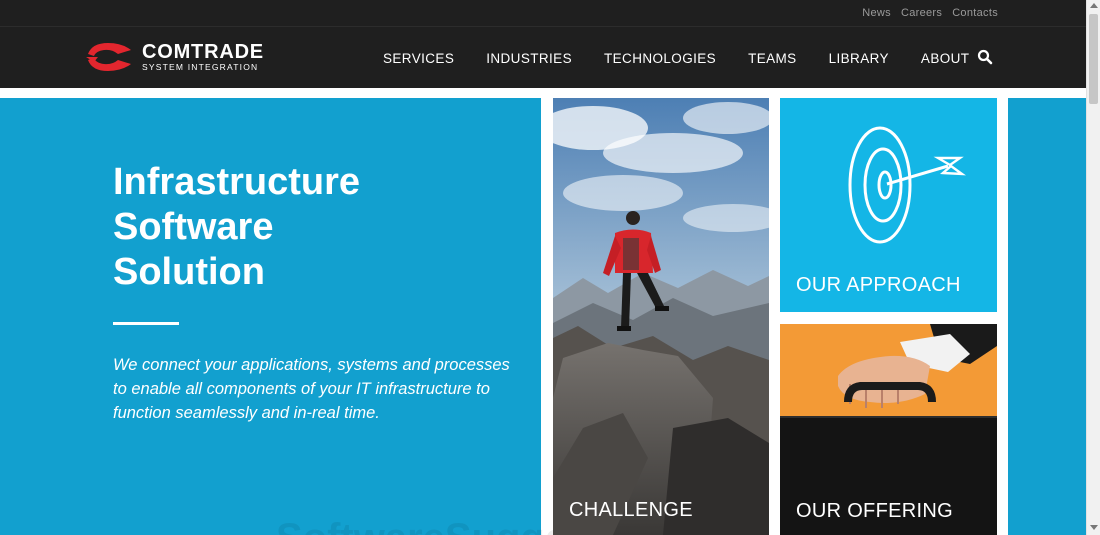 This screenshot has width=1100, height=535. What do you see at coordinates (1094, 5) in the screenshot?
I see `scroll-up-arrow-icon` at bounding box center [1094, 5].